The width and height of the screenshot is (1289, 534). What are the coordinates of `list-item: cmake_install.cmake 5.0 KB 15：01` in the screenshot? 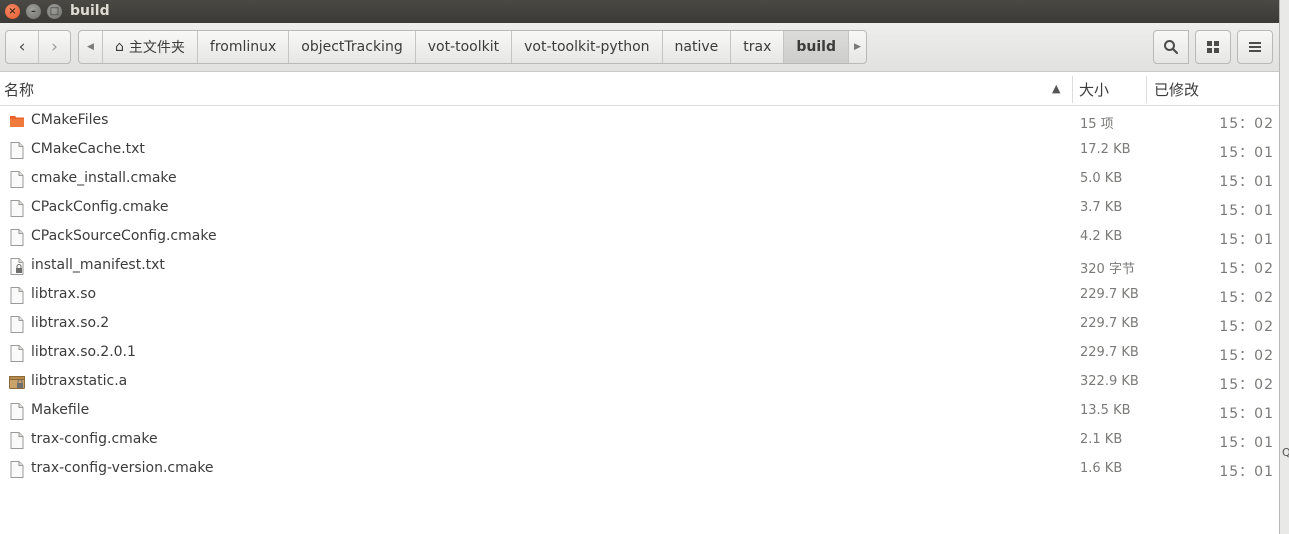 It's located at (640, 178).